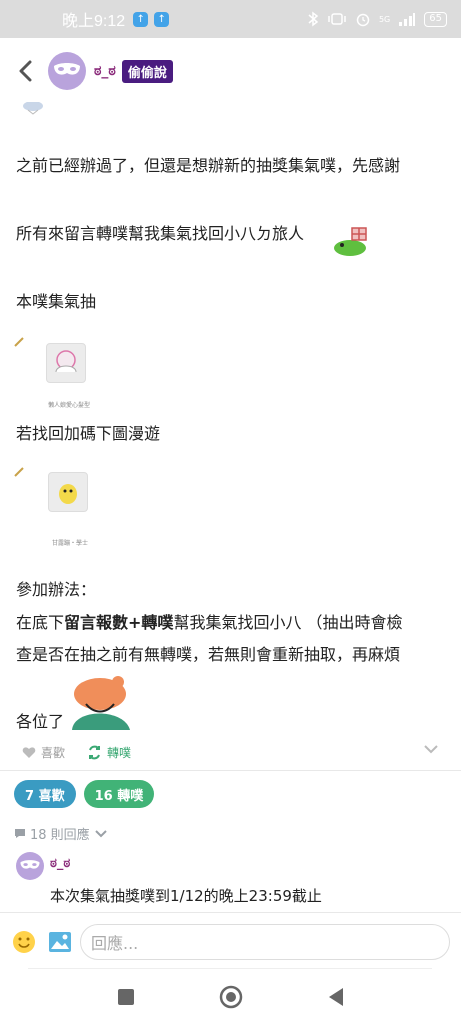 Image resolution: width=461 pixels, height=1024 pixels. I want to click on network-type: 5G, so click(384, 19).